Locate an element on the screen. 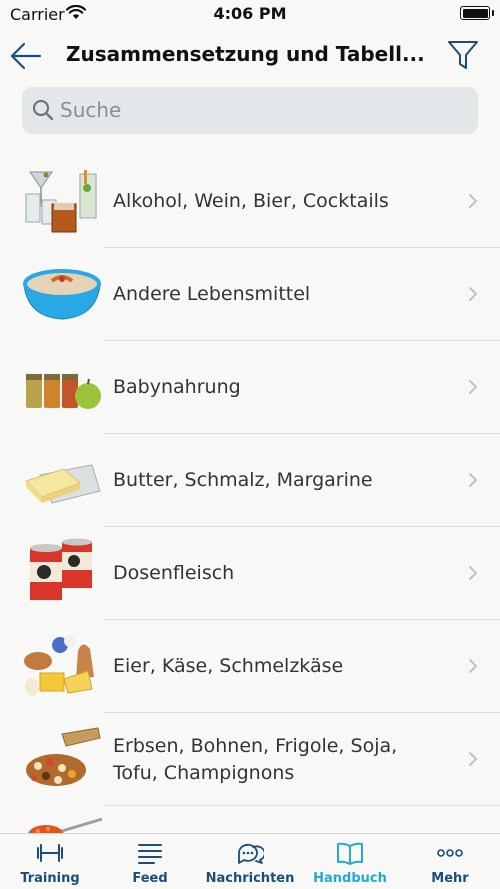  category-label: Butter, Schmalz, Margarine is located at coordinates (243, 480).